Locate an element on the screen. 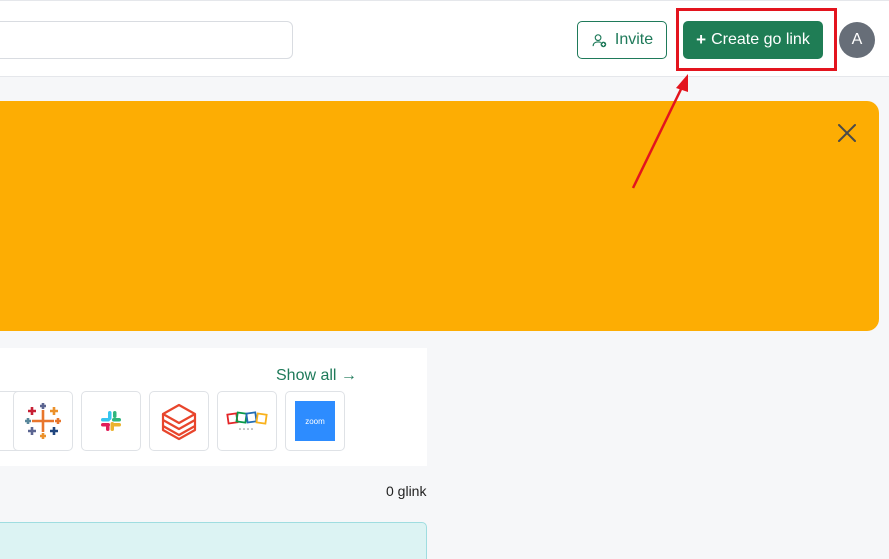 The width and height of the screenshot is (889, 559). info-box is located at coordinates (213, 540).